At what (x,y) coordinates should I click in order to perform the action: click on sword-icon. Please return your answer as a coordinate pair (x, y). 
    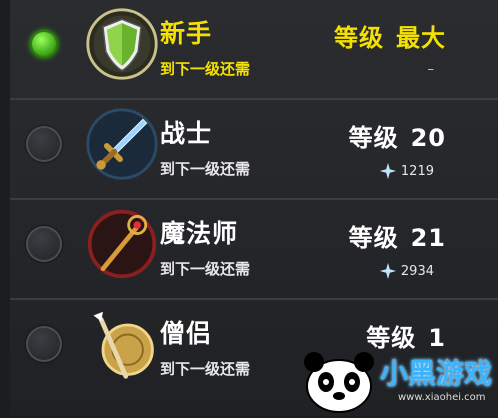
    Looking at the image, I should click on (122, 144).